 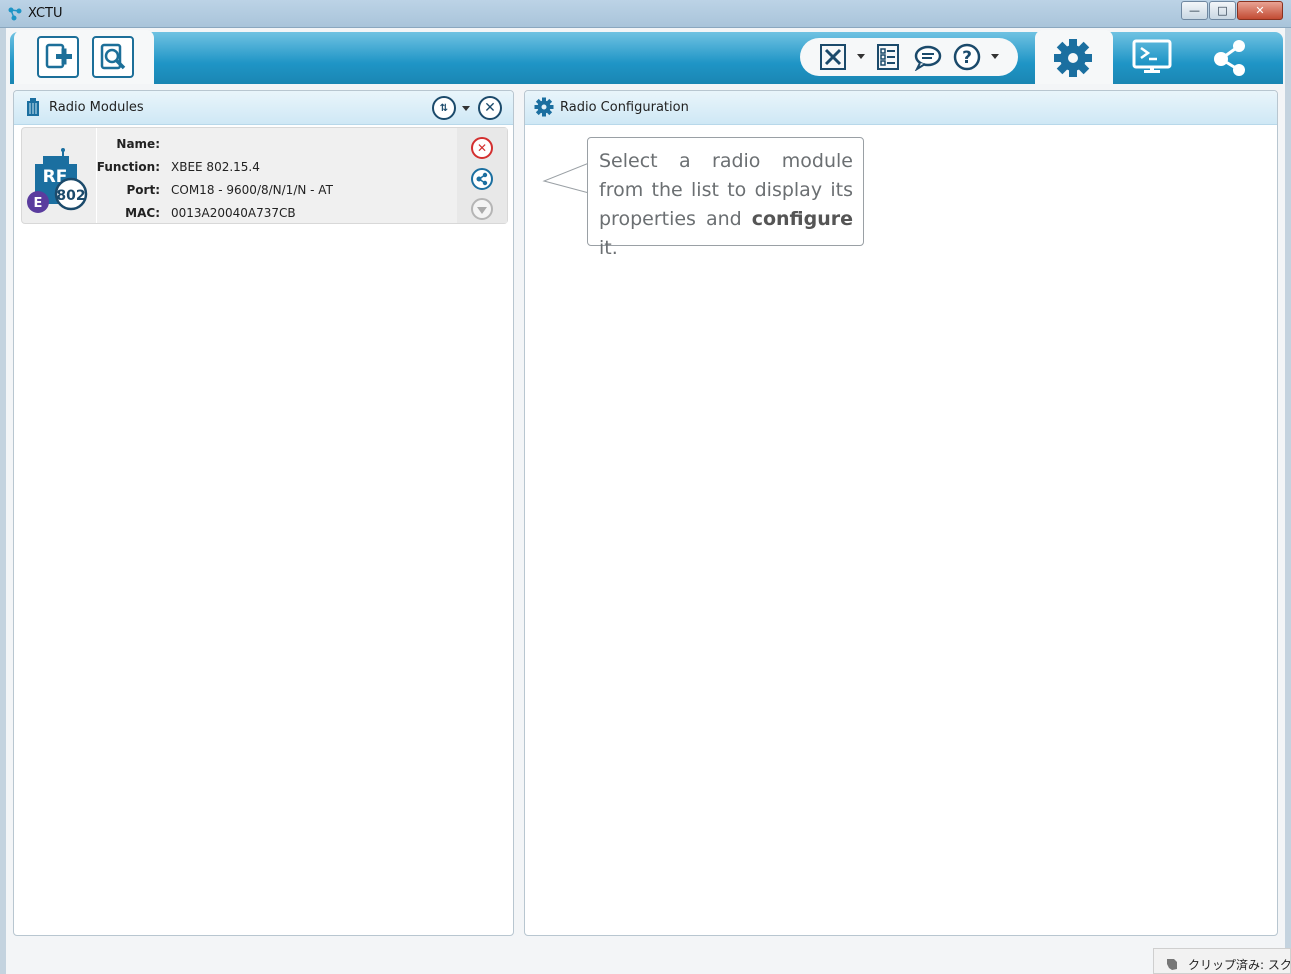 What do you see at coordinates (57, 180) in the screenshot?
I see `xbee-802-module-icon: RF 802 E` at bounding box center [57, 180].